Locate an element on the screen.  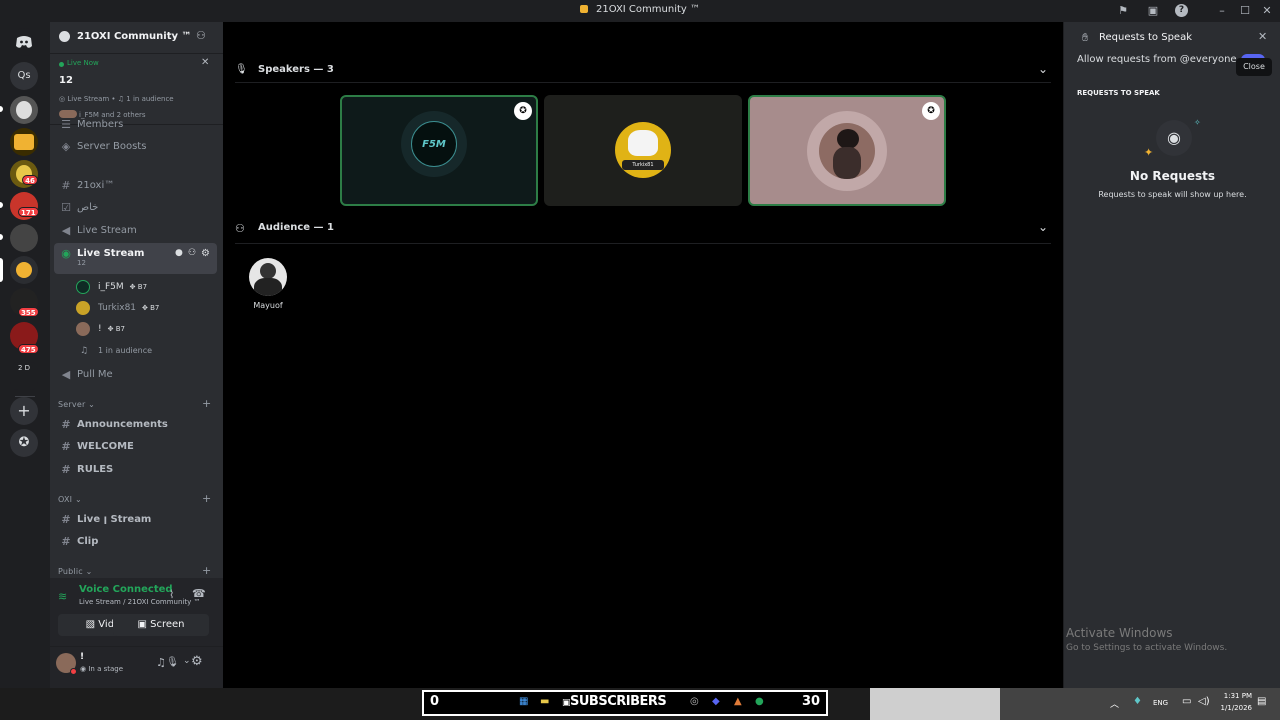
channel-live-stream-text: # Live ꞁ Stream is located at coordinates (135, 519).